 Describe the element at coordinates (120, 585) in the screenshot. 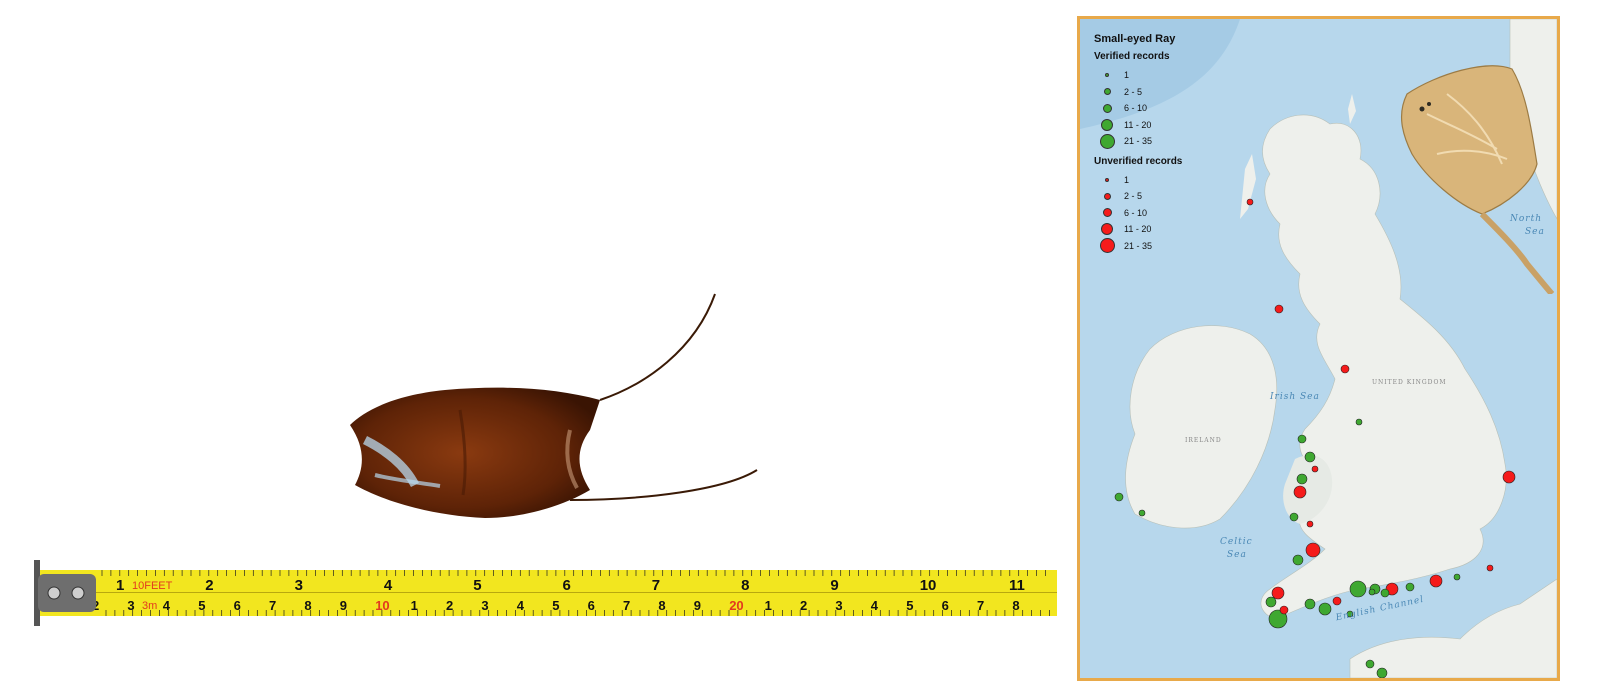

I see `tape-top-label: 1` at that location.